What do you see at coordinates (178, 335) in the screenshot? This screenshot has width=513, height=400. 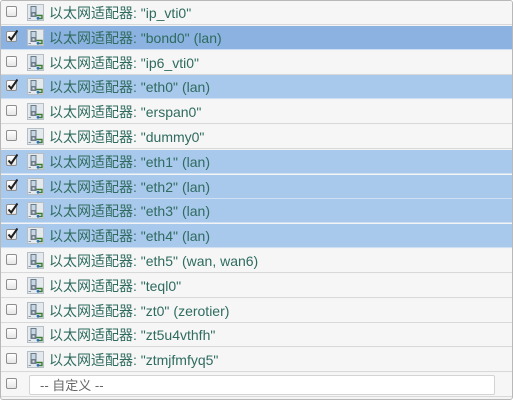 I see `interface-name: "zt5u4vthfh"` at bounding box center [178, 335].